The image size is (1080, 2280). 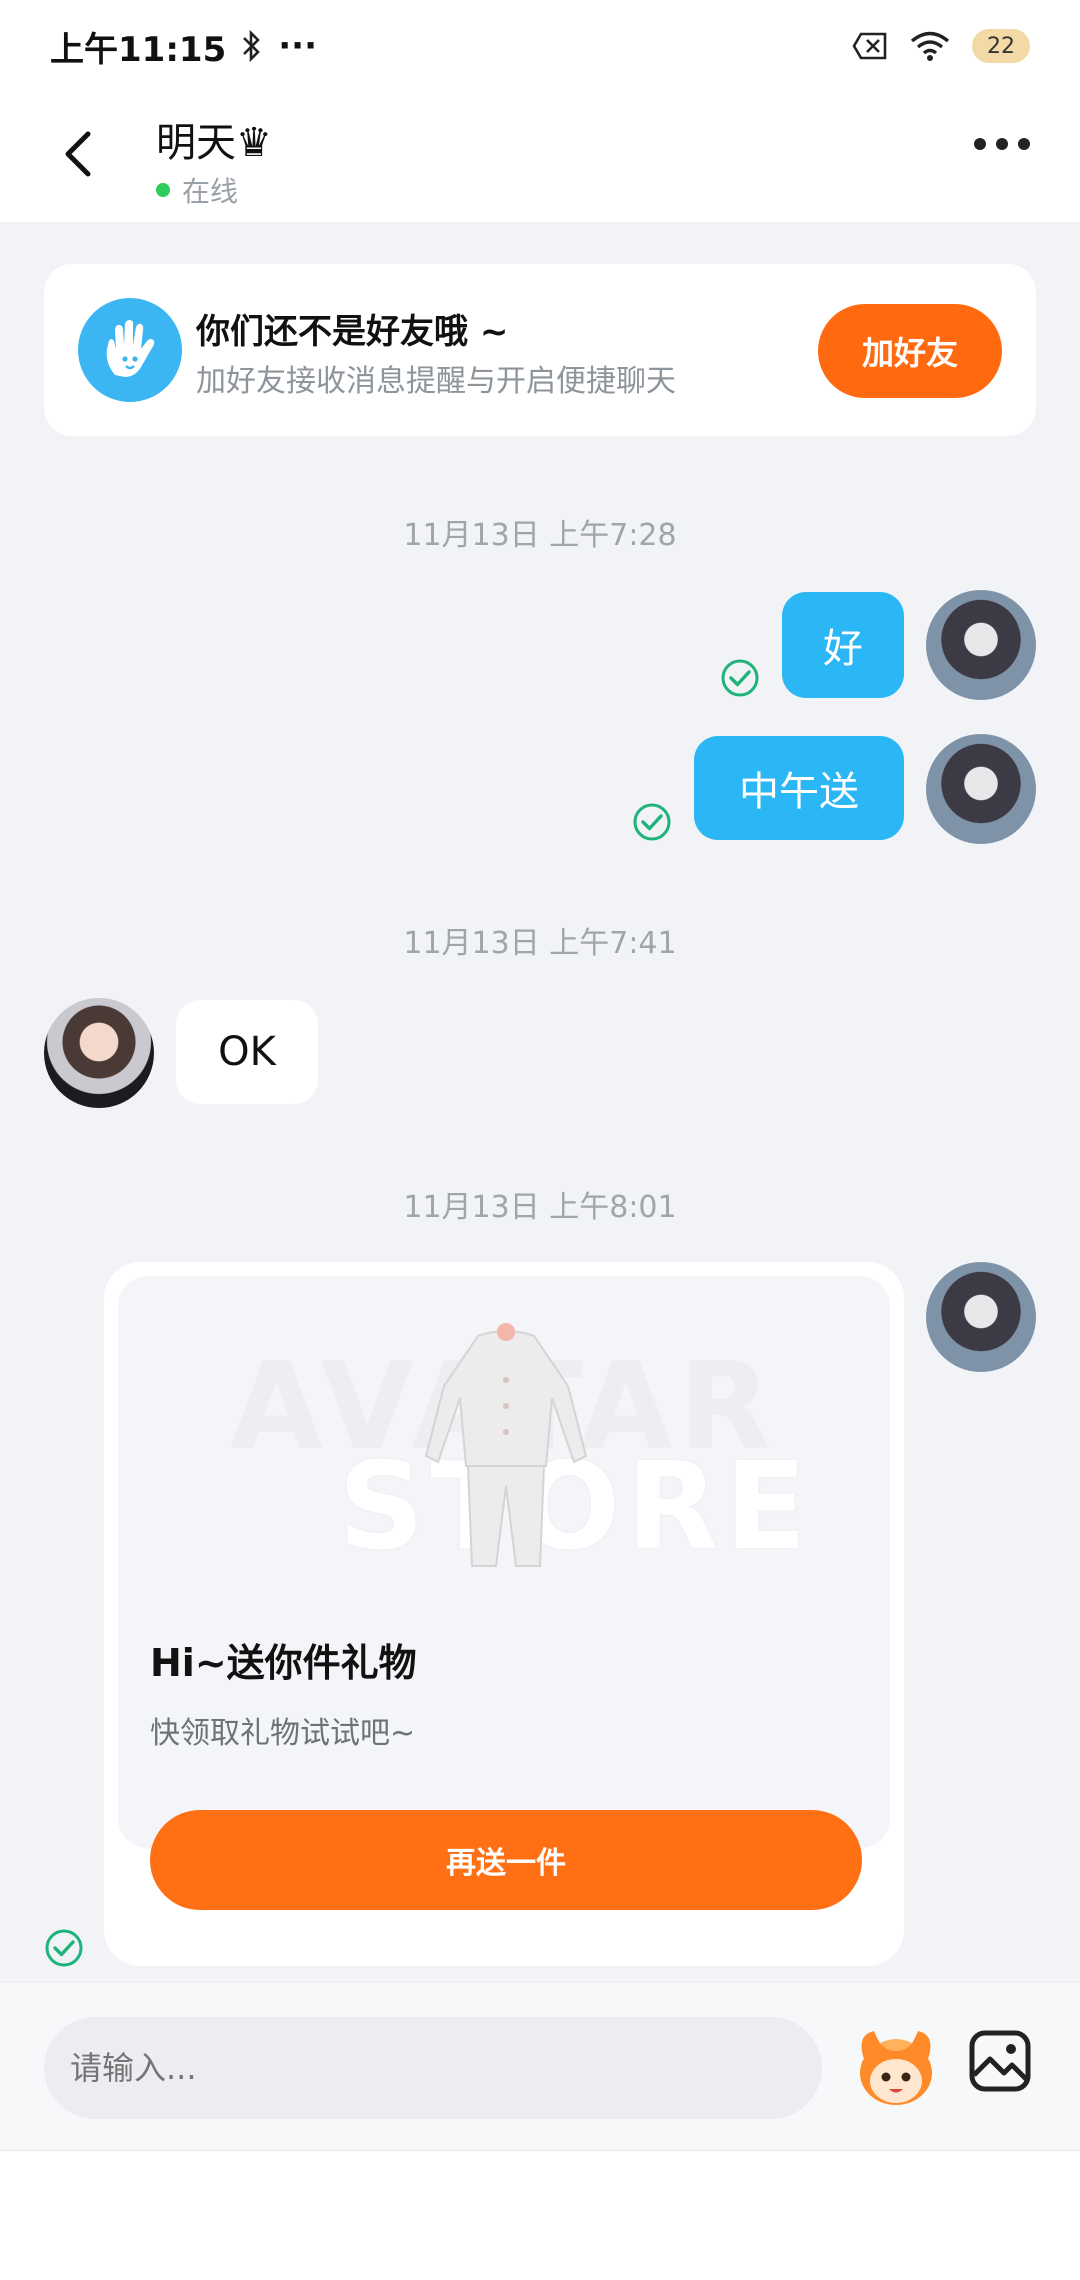 I want to click on friend-banner-subtitle: 加好友接收消息提醒与开启便捷聊天, so click(x=436, y=381).